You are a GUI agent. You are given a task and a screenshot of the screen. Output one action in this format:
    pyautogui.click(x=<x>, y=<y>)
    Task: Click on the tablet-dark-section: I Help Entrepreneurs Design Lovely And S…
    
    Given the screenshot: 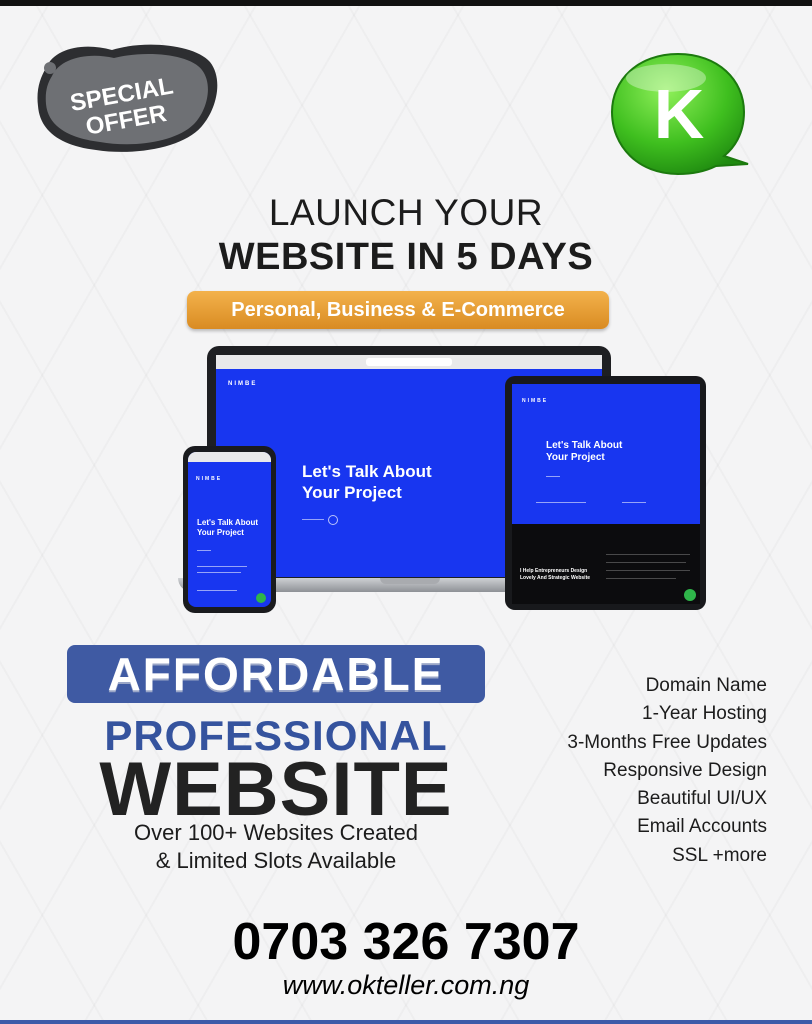 What is the action you would take?
    pyautogui.click(x=606, y=564)
    